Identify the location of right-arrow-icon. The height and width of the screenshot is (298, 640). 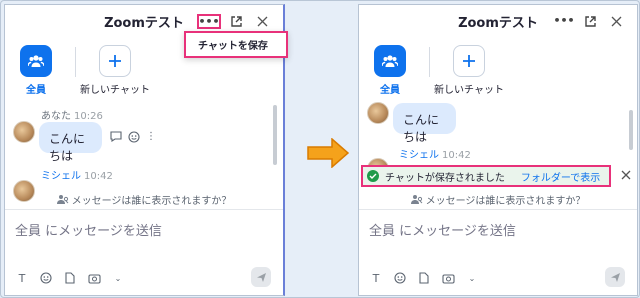
(328, 154).